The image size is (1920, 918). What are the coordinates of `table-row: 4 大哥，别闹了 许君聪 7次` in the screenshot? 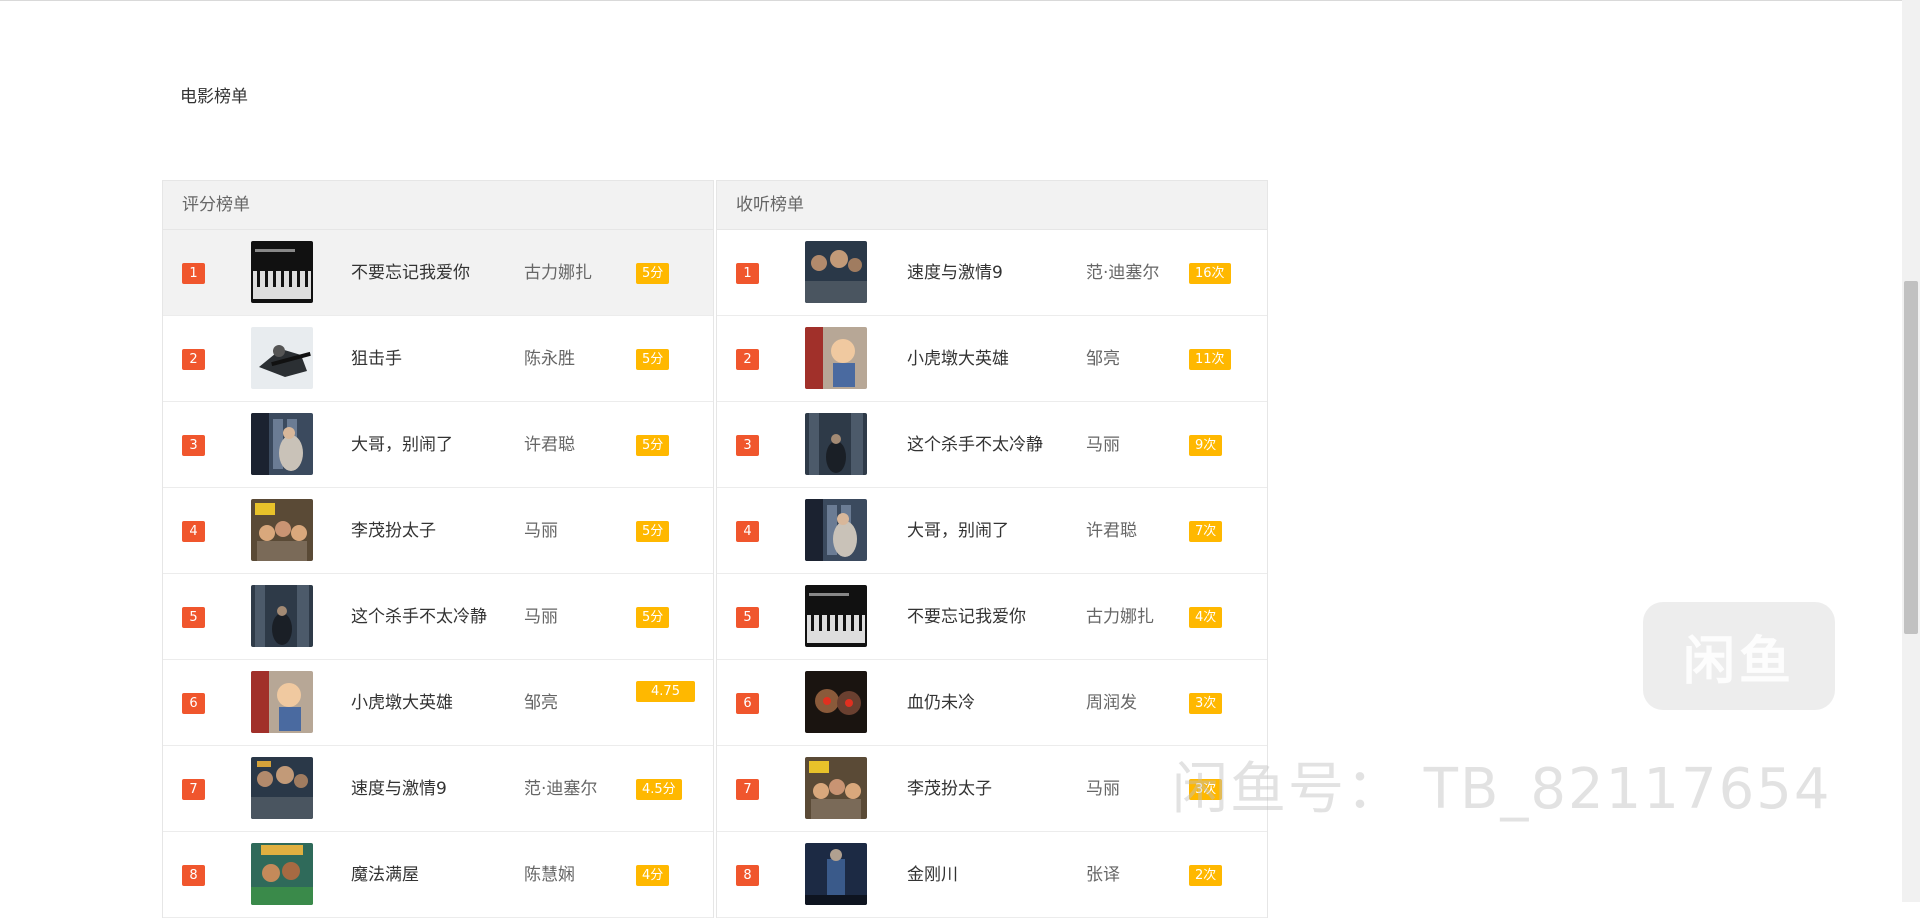 It's located at (992, 531).